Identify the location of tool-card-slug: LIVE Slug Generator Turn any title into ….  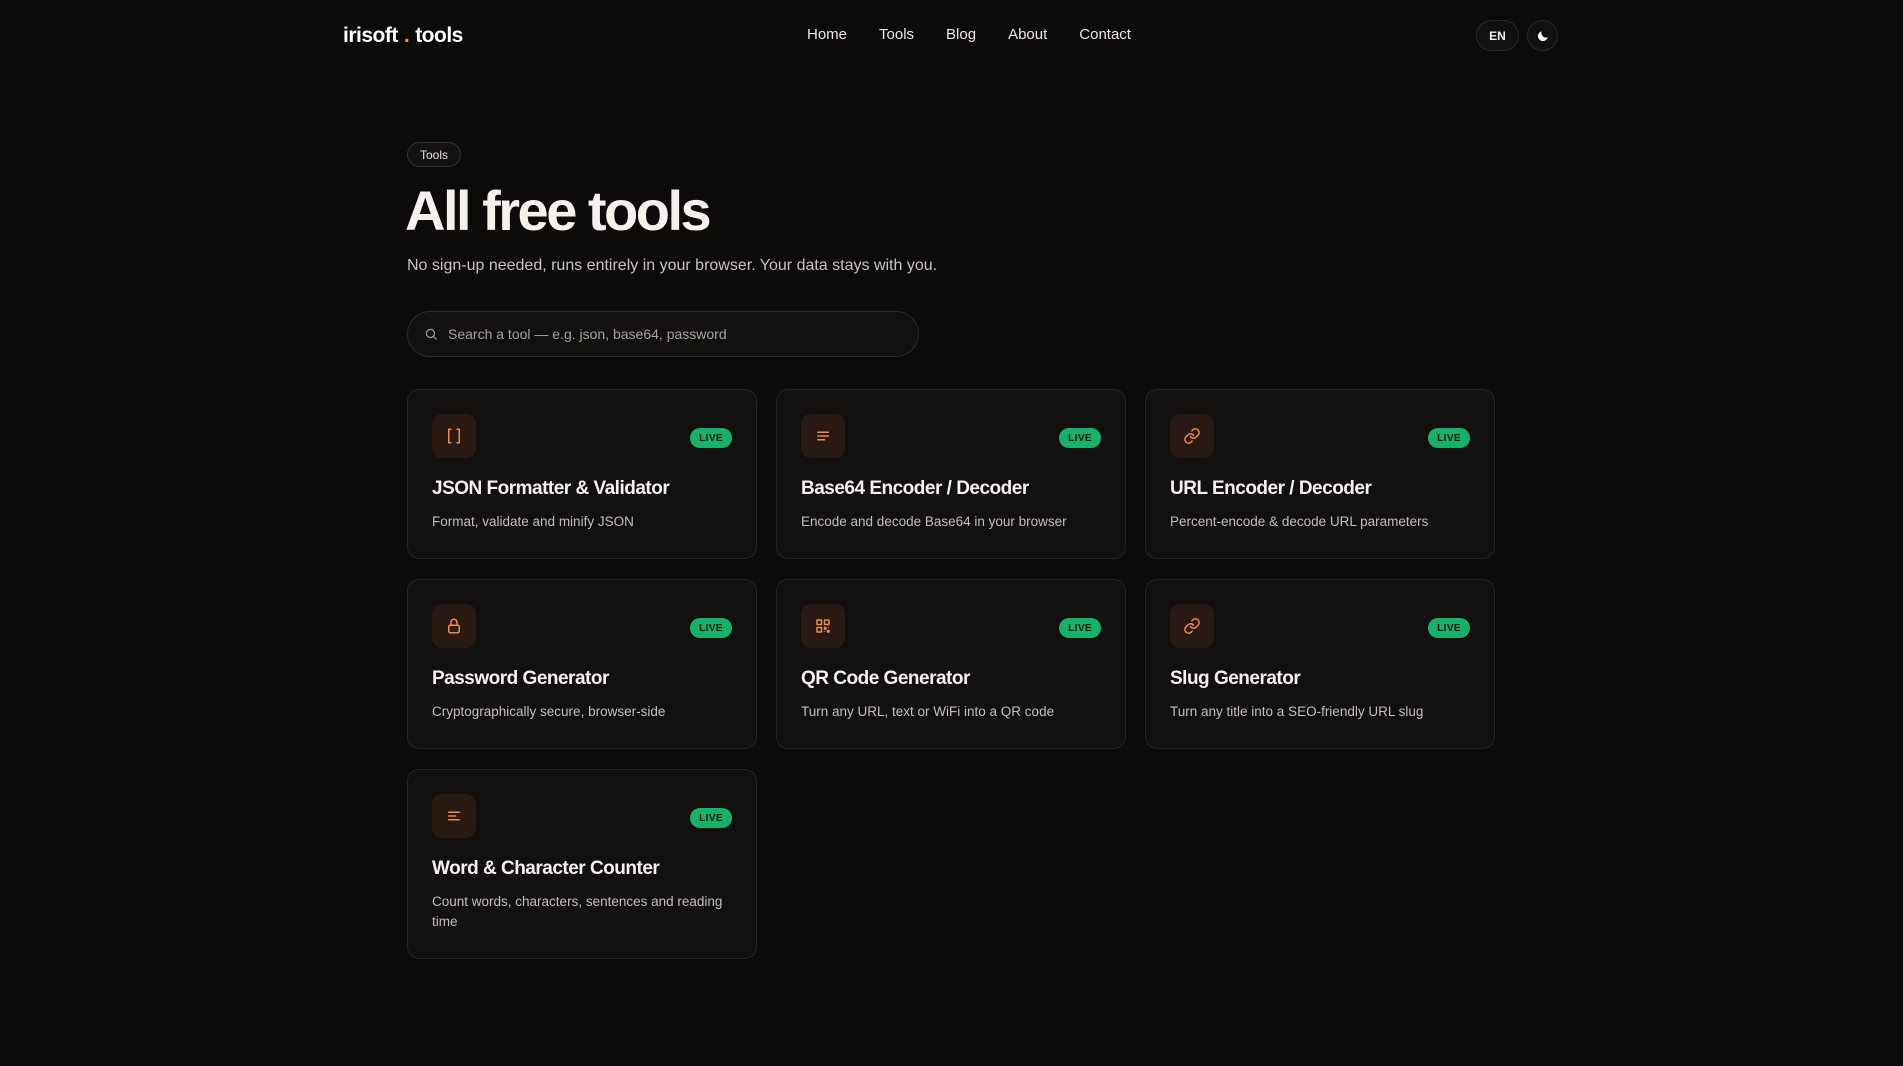
(1320, 664).